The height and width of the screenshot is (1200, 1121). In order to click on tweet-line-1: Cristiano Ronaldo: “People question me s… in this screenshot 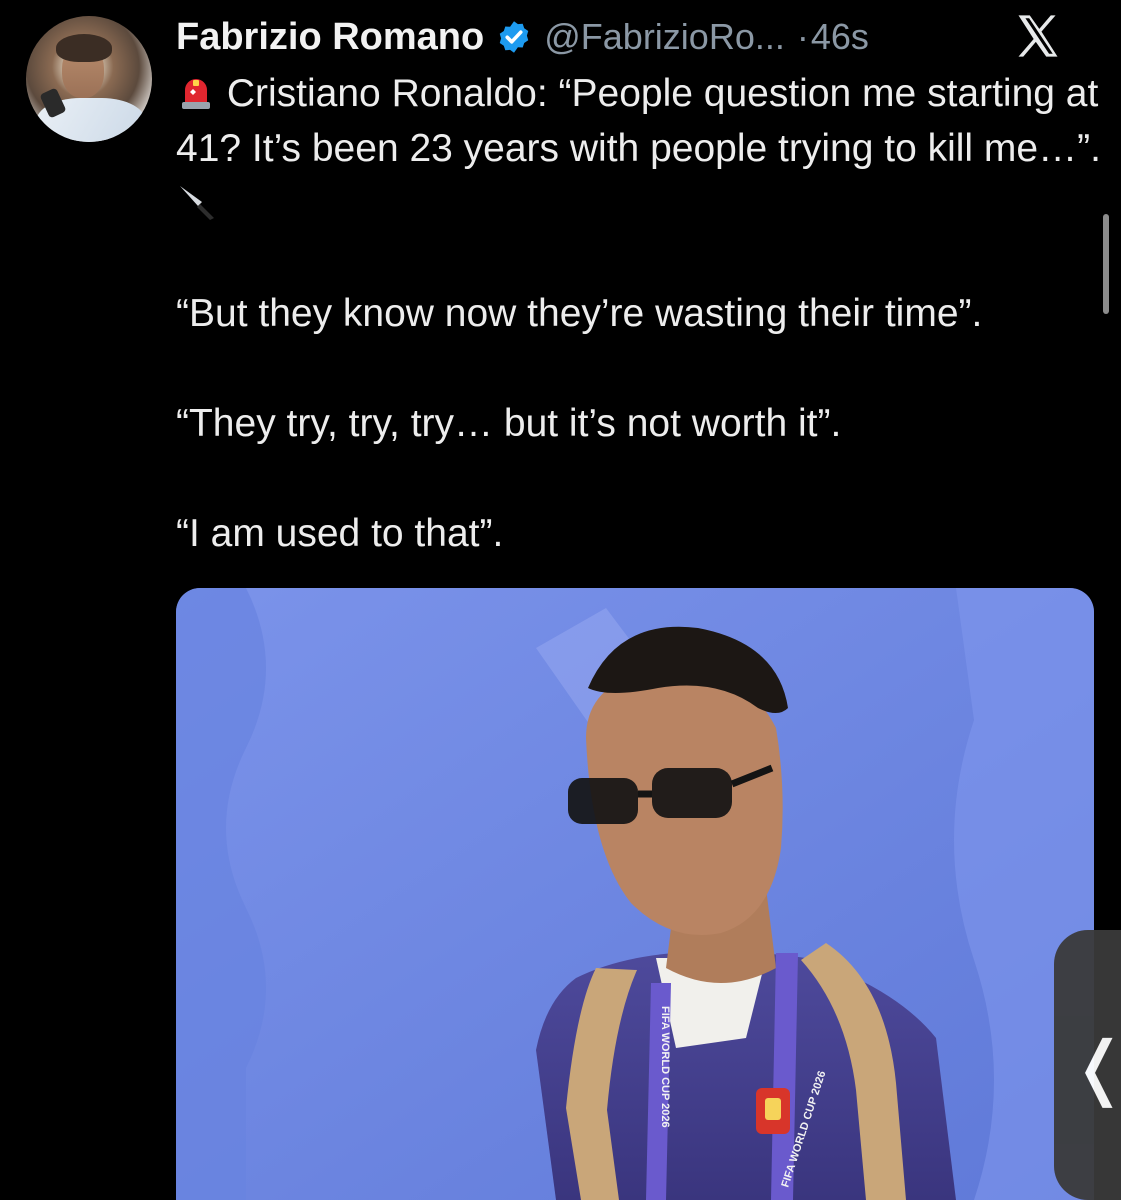, I will do `click(638, 121)`.